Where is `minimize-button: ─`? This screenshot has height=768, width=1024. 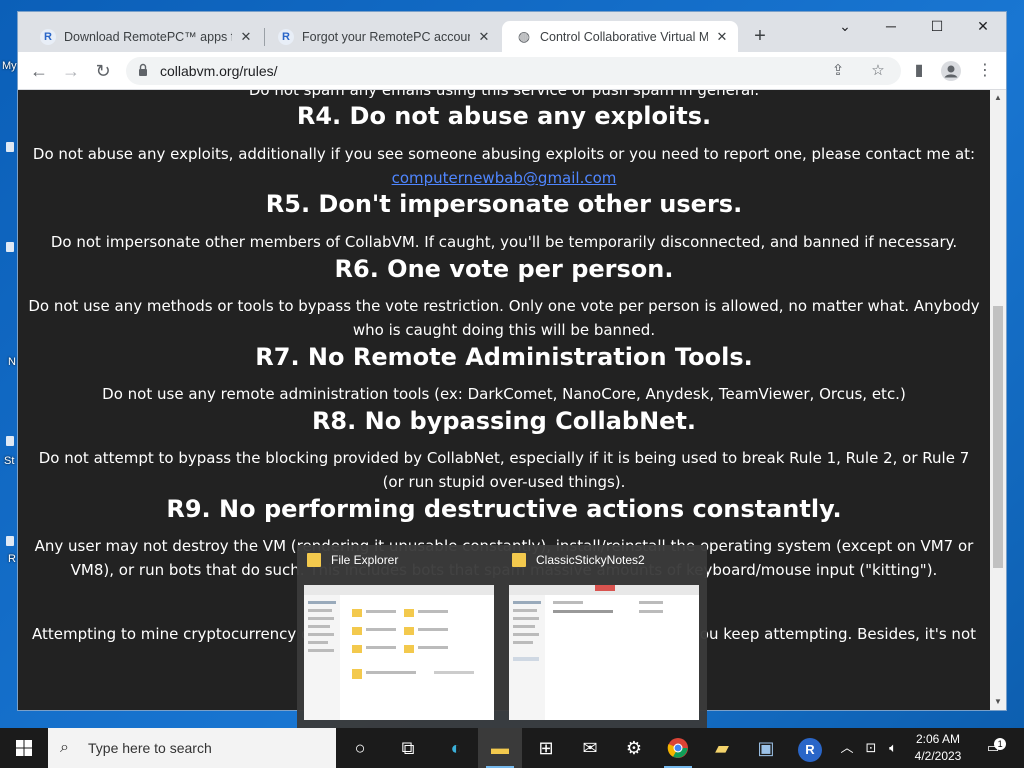 minimize-button: ─ is located at coordinates (891, 26).